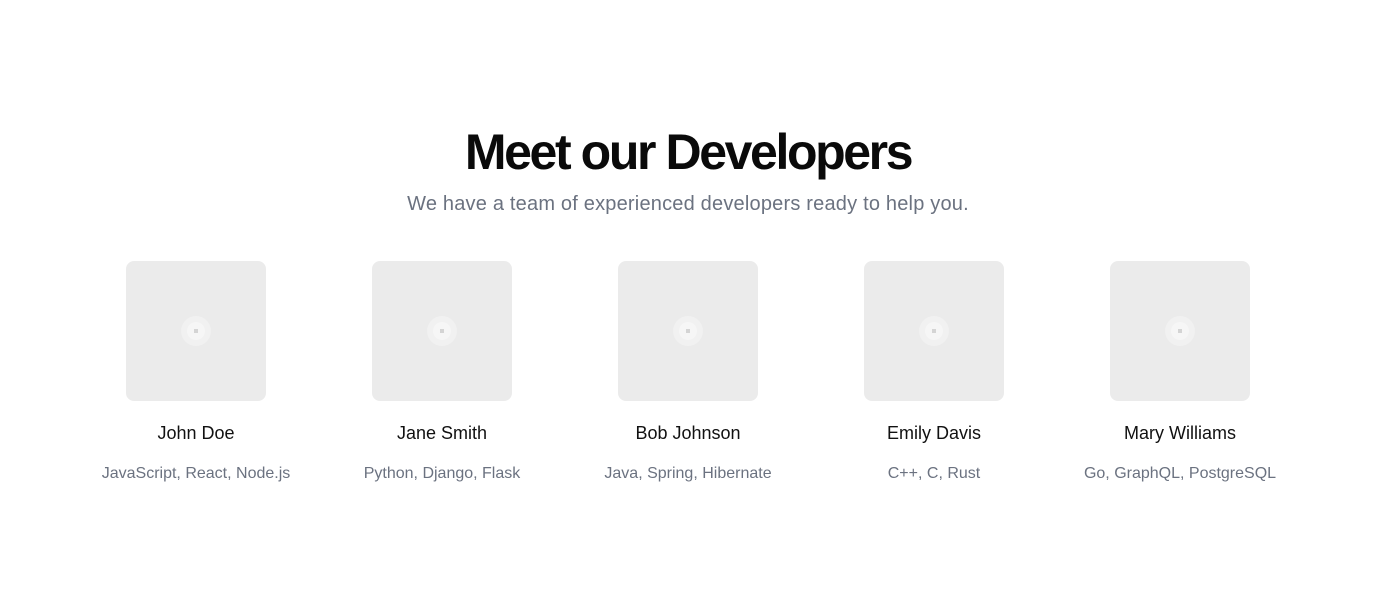 The image size is (1376, 613). What do you see at coordinates (1180, 433) in the screenshot?
I see `developer-name: Mary Williams` at bounding box center [1180, 433].